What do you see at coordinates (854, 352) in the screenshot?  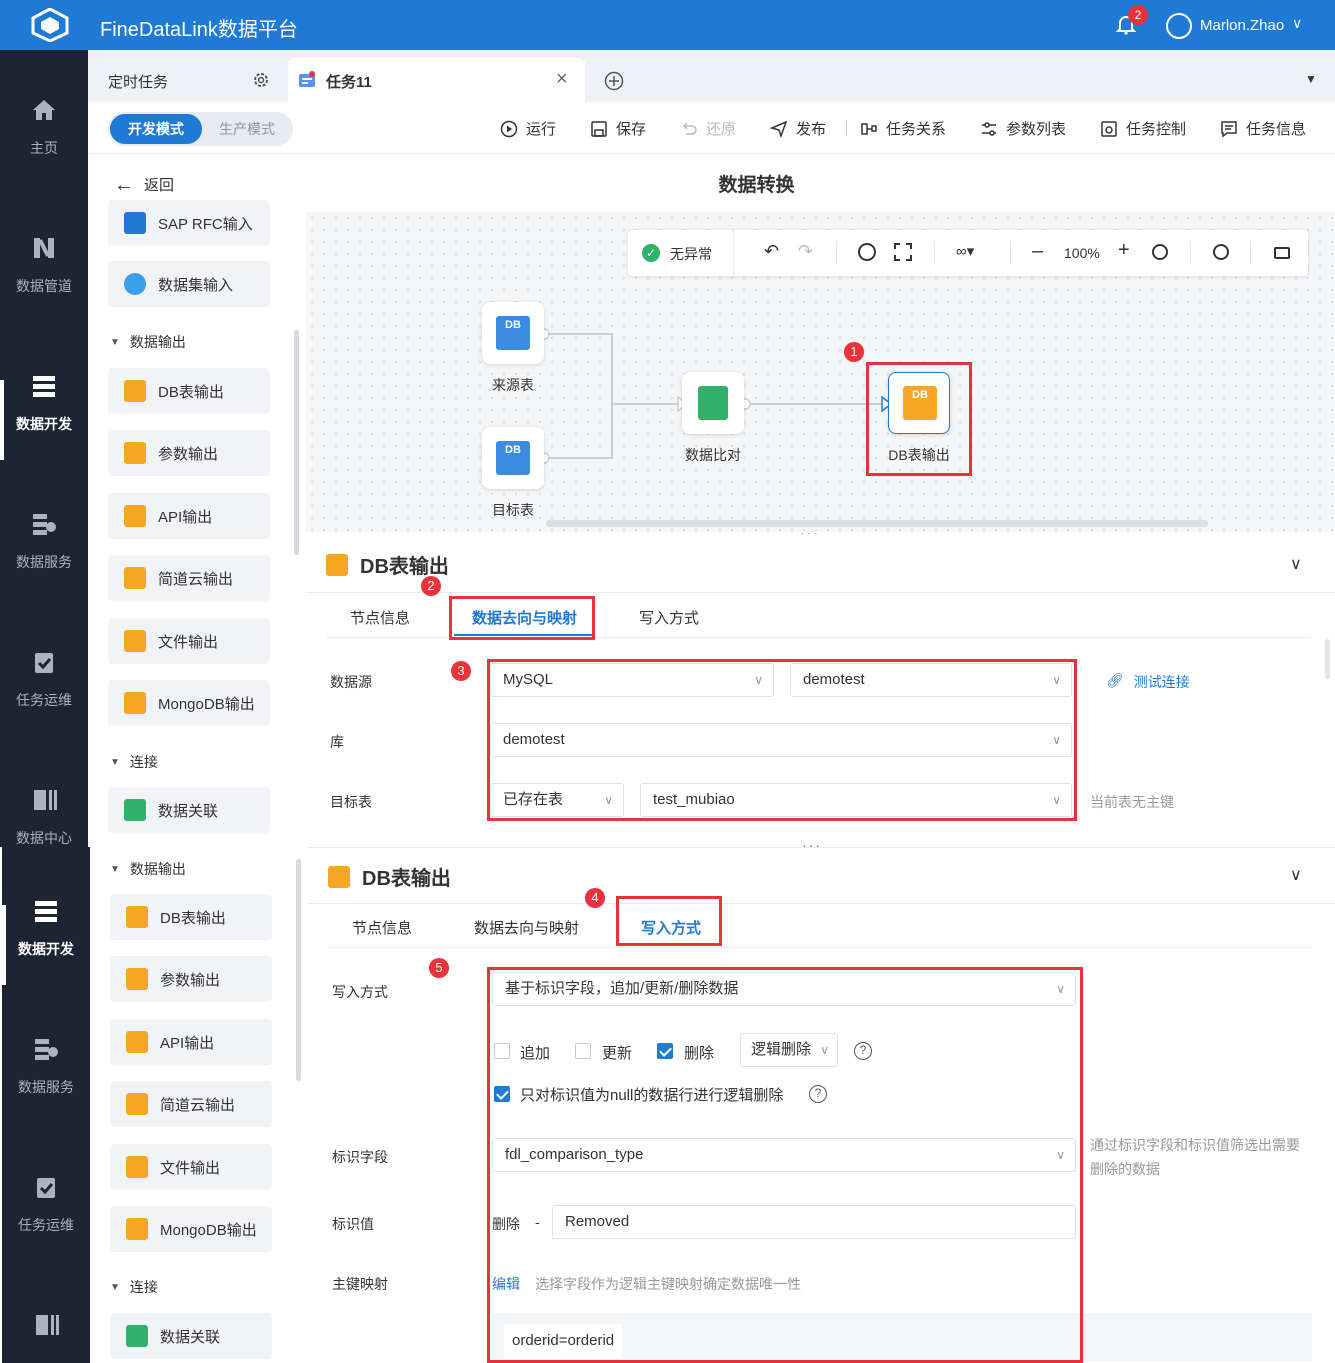 I see `step-marker: 1` at bounding box center [854, 352].